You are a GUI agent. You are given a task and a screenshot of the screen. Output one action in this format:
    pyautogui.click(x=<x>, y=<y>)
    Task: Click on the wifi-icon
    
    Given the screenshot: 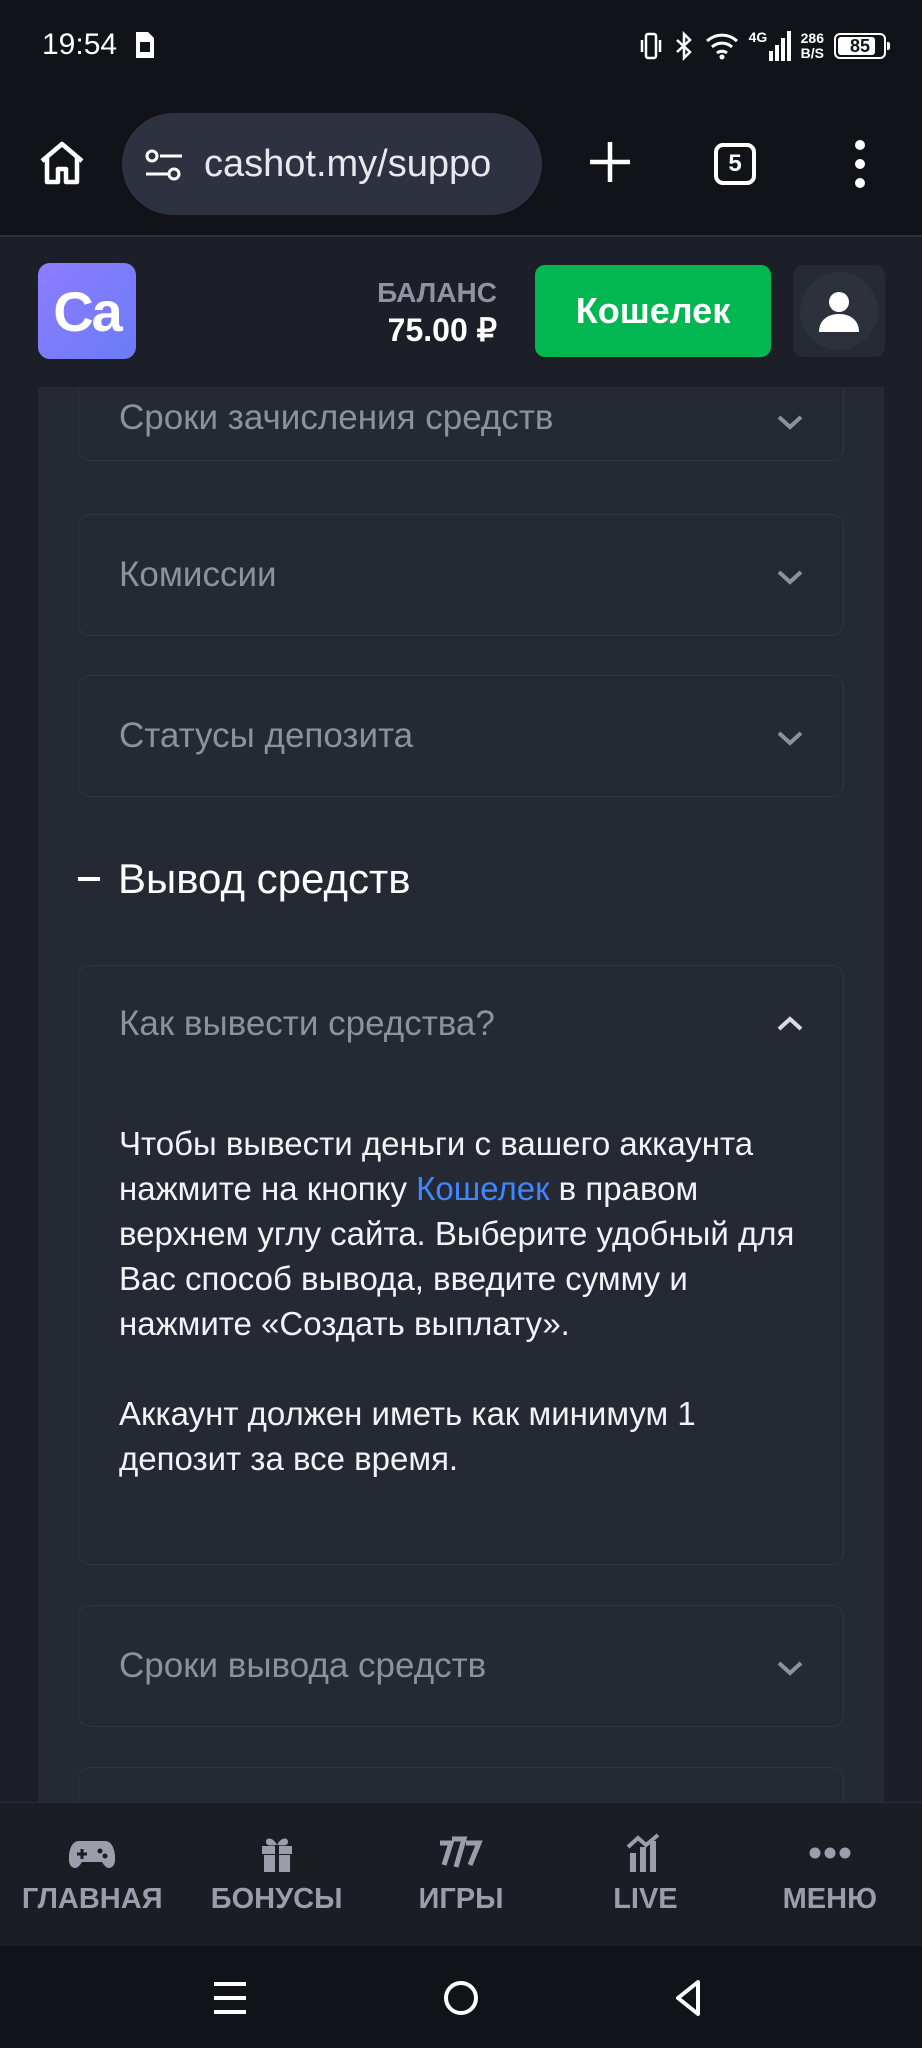 What is the action you would take?
    pyautogui.click(x=721, y=46)
    